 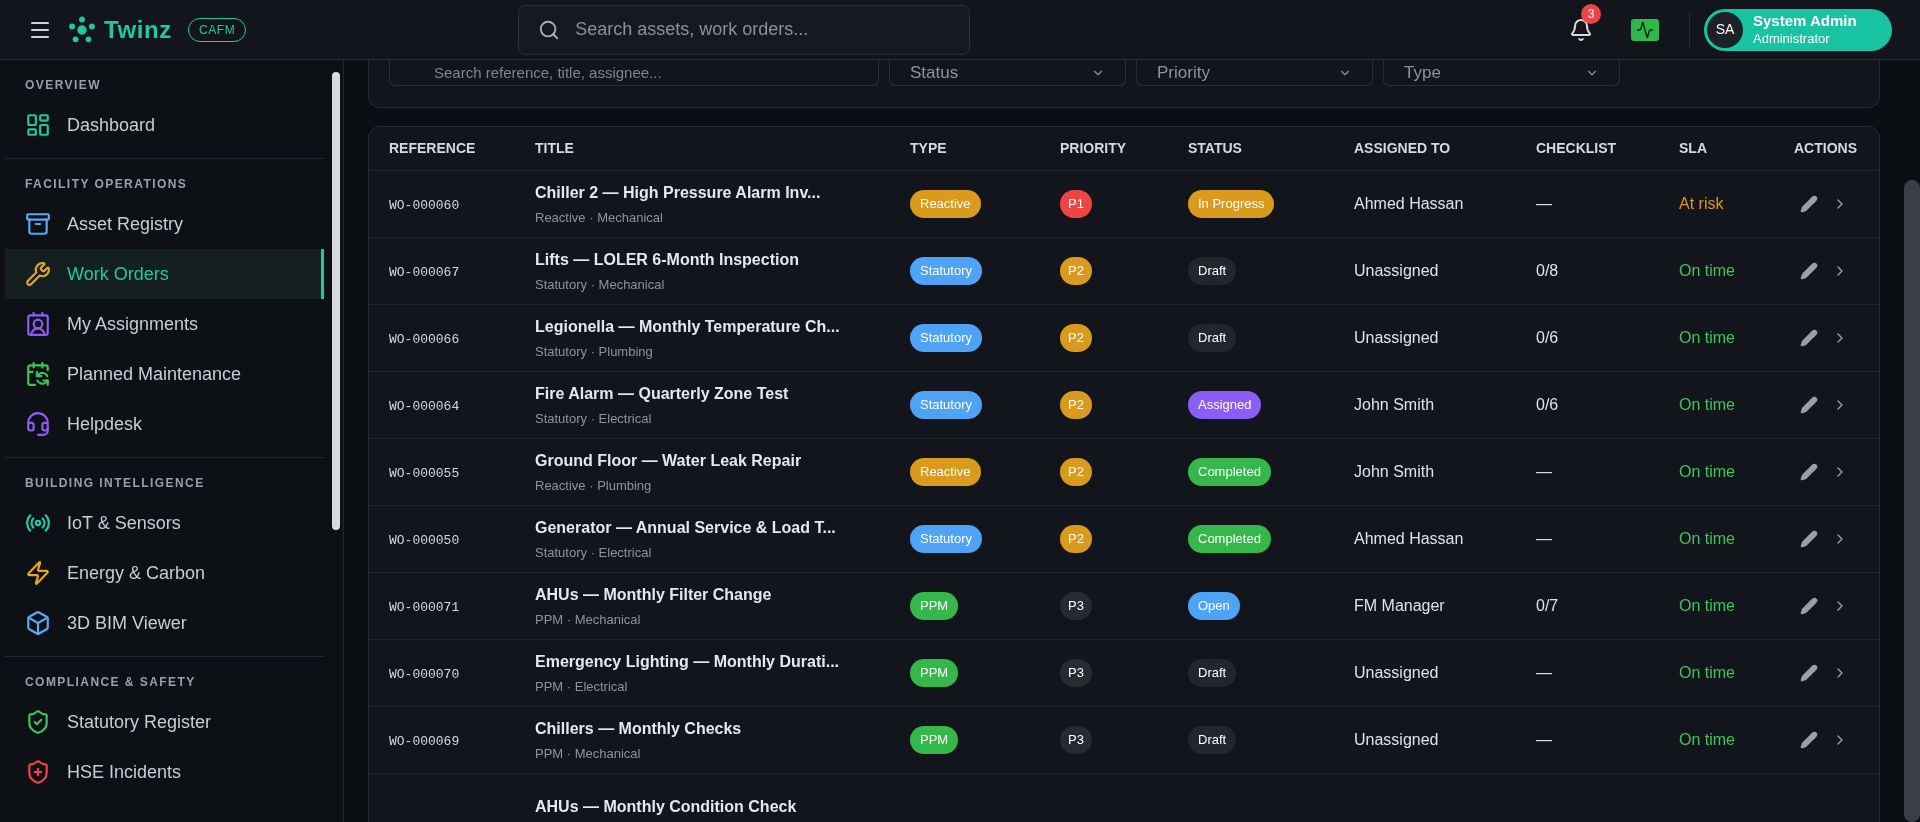 What do you see at coordinates (582, 686) in the screenshot?
I see `category-text: PPM · Electrical` at bounding box center [582, 686].